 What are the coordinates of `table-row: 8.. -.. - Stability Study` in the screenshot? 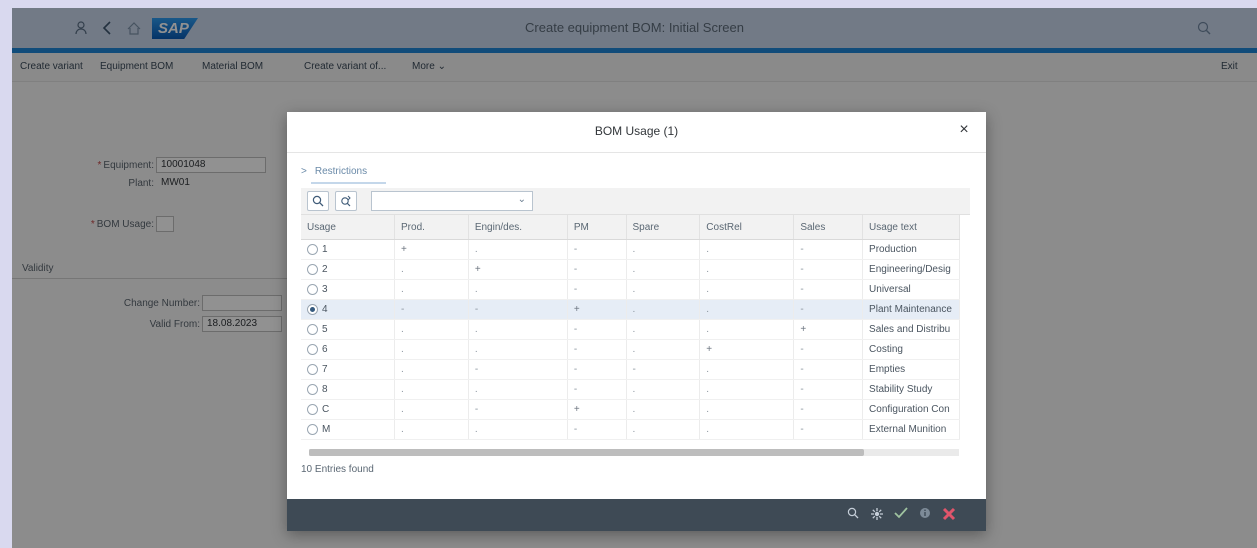 It's located at (630, 389).